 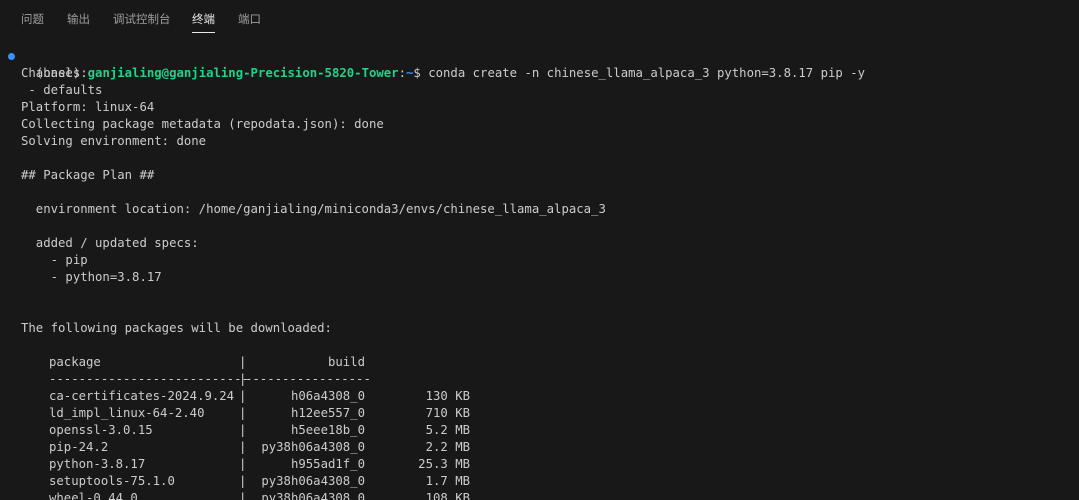 What do you see at coordinates (88, 175) in the screenshot?
I see `terminal-line: ## Package Plan ##` at bounding box center [88, 175].